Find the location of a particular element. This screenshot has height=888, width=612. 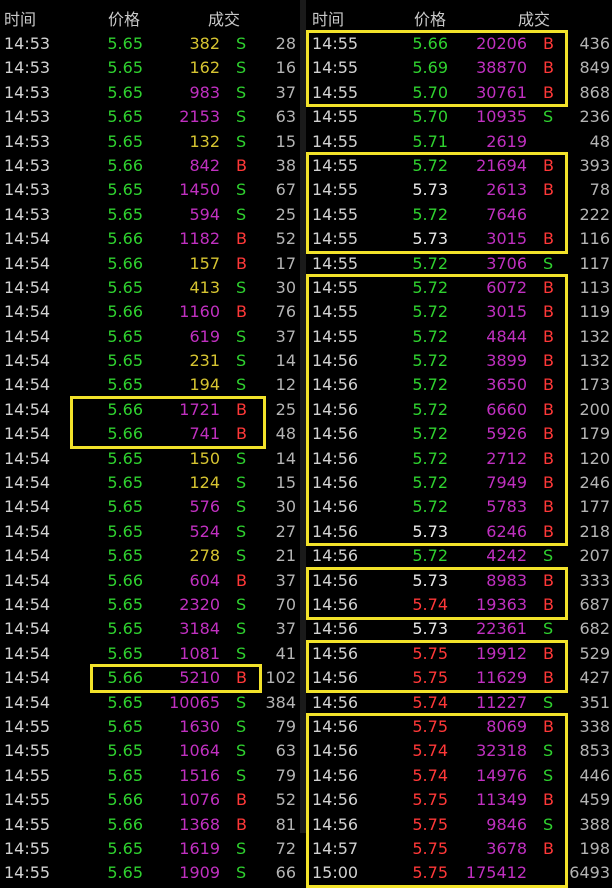

trade-row: 14:55 5.72 3706 S 117 is located at coordinates (459, 264).